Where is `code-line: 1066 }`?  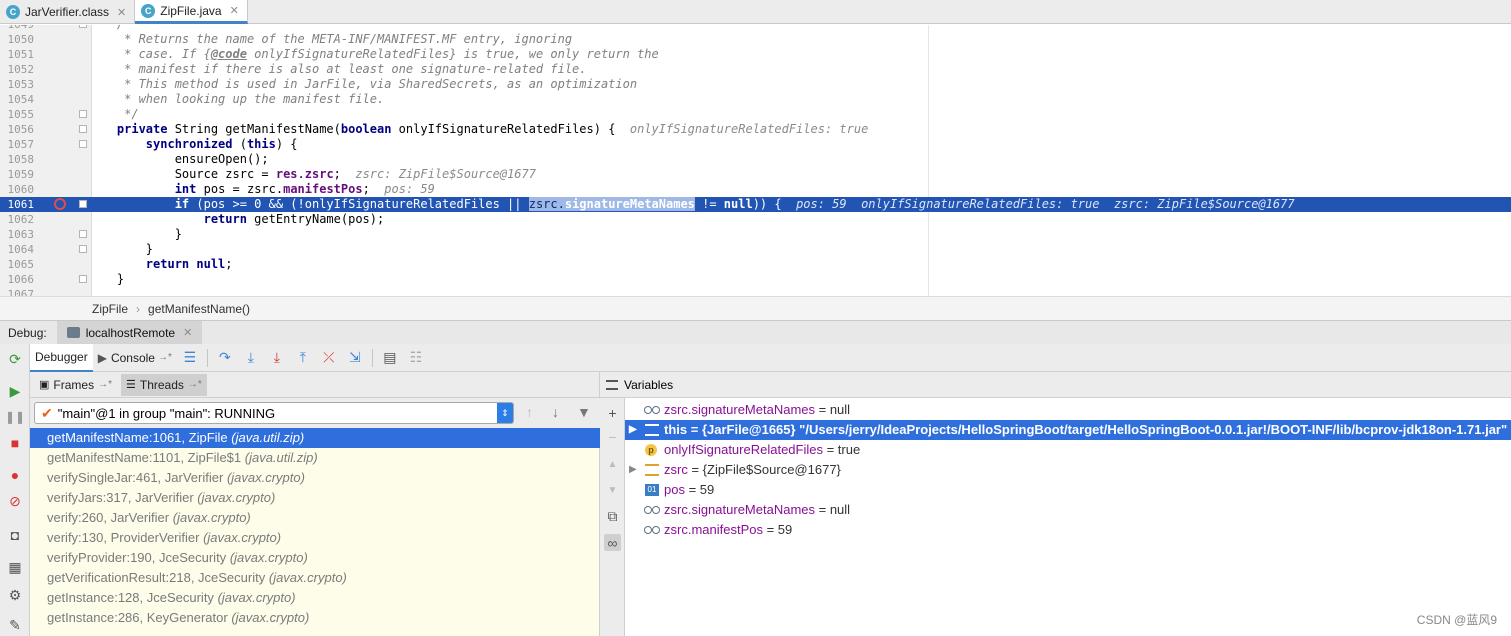 code-line: 1066 } is located at coordinates (755, 279).